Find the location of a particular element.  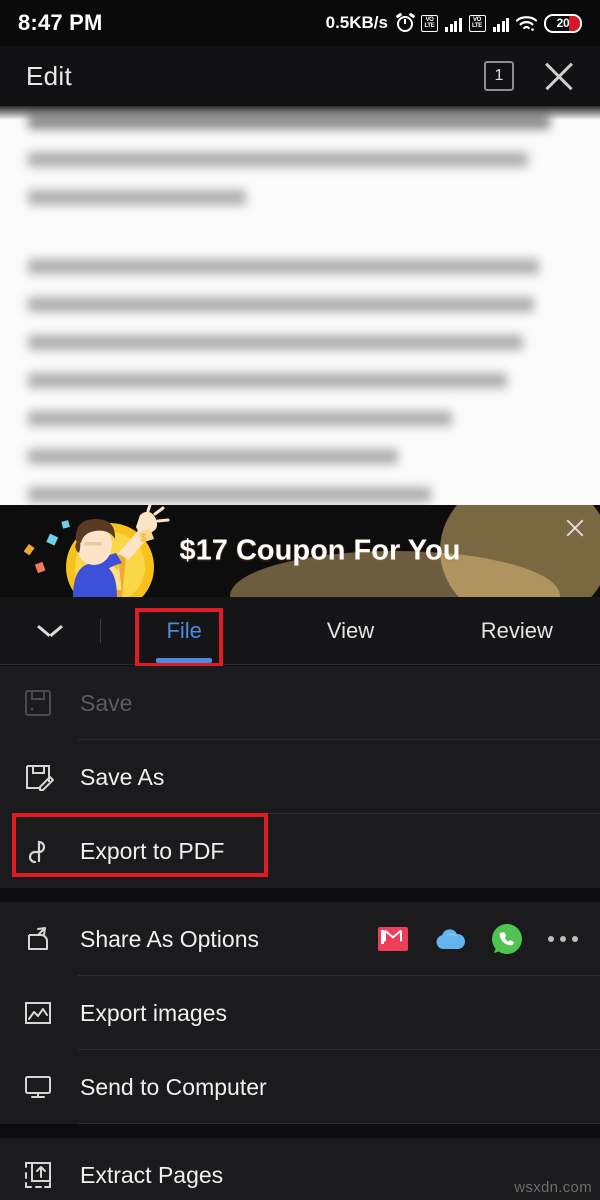

menu-item-export-images: Export images is located at coordinates (300, 1013).